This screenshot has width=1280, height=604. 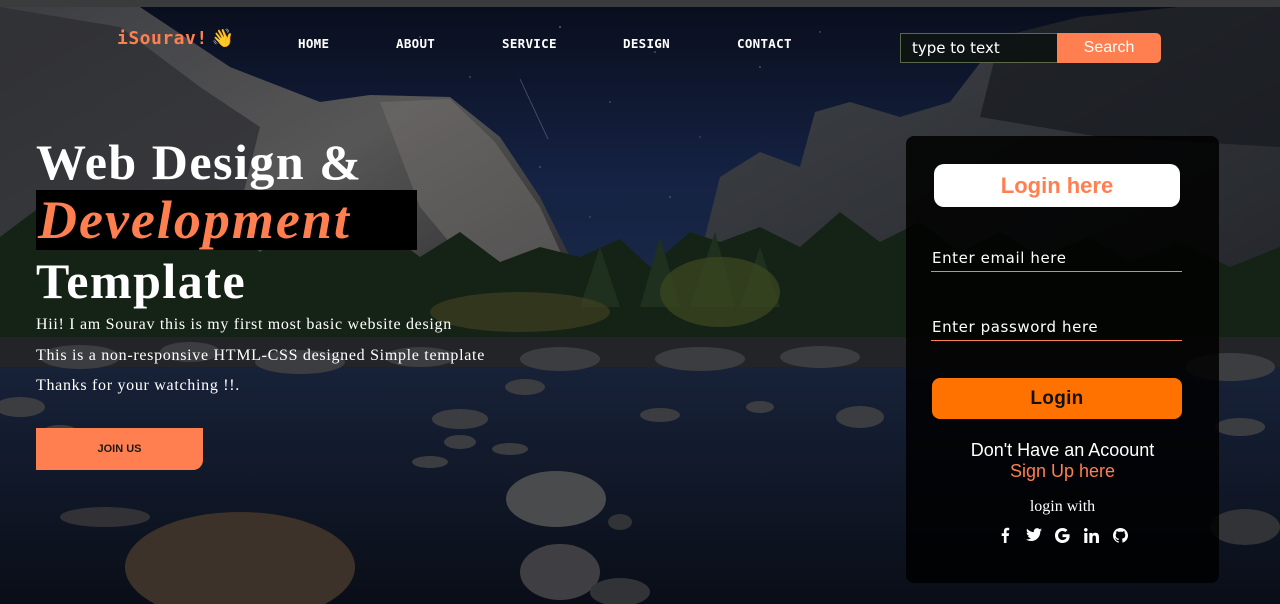 I want to click on password-field, so click(x=1056, y=327).